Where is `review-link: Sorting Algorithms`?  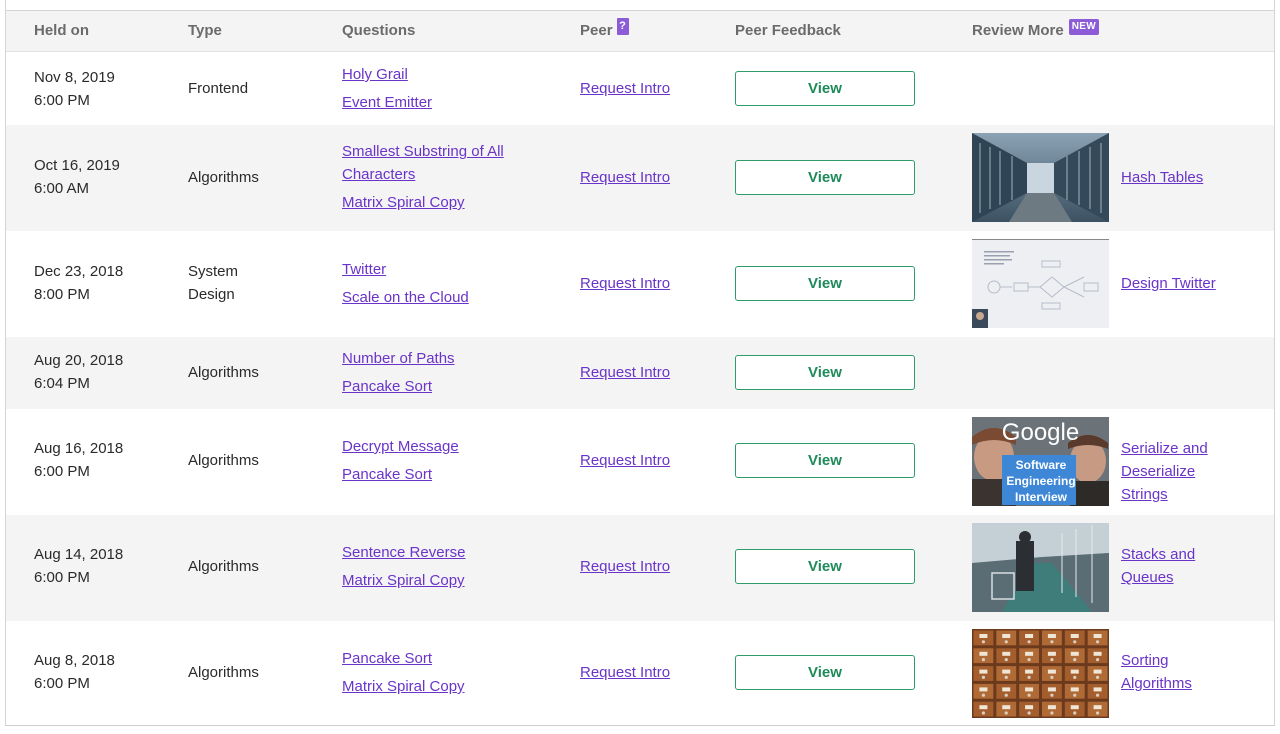
review-link: Sorting Algorithms is located at coordinates (1176, 672).